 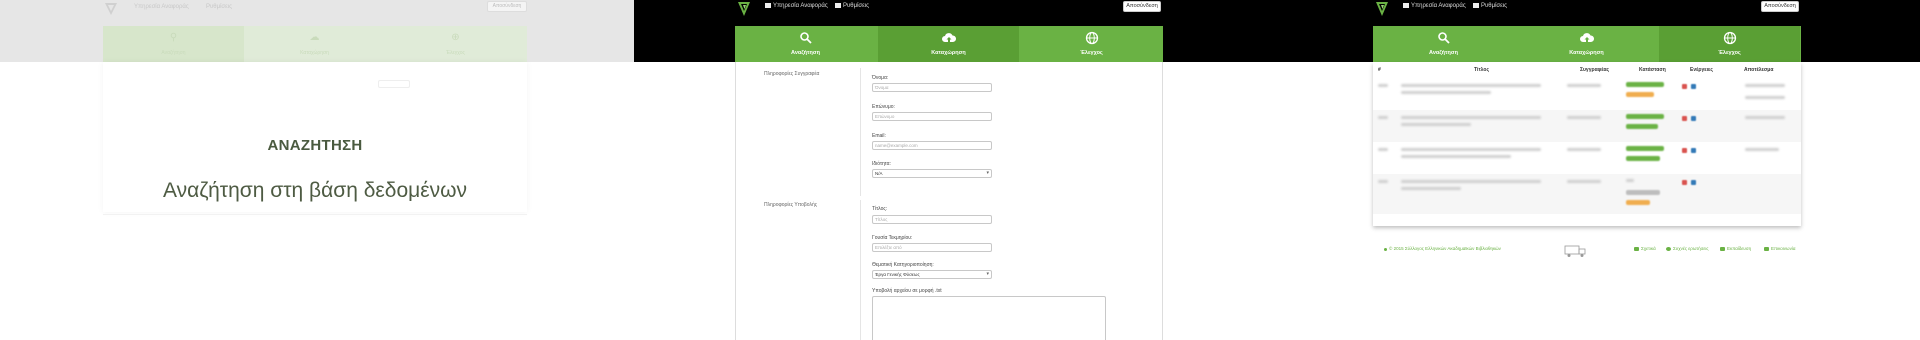 What do you see at coordinates (394, 84) in the screenshot?
I see `faded-control` at bounding box center [394, 84].